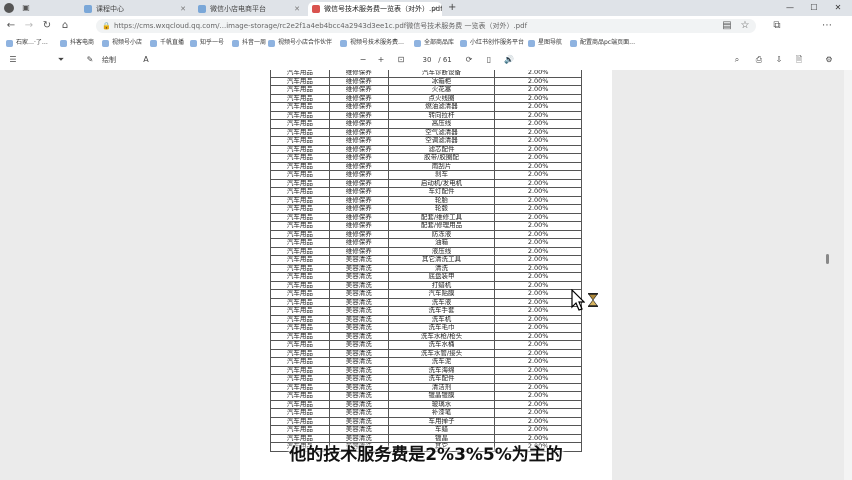 The height and width of the screenshot is (480, 852). Describe the element at coordinates (426, 387) in the screenshot. I see `table-row: 汽车用品 美容清洗 清洁剂 2.00%` at that location.